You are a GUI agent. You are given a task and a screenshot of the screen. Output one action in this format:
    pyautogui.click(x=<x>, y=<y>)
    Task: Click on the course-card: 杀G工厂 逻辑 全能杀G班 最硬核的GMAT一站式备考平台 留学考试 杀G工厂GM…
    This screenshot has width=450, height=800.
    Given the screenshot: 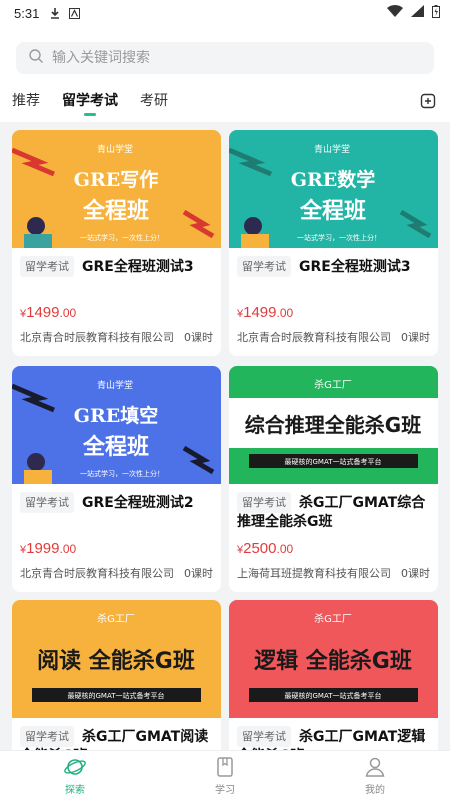 What is the action you would take?
    pyautogui.click(x=333, y=675)
    